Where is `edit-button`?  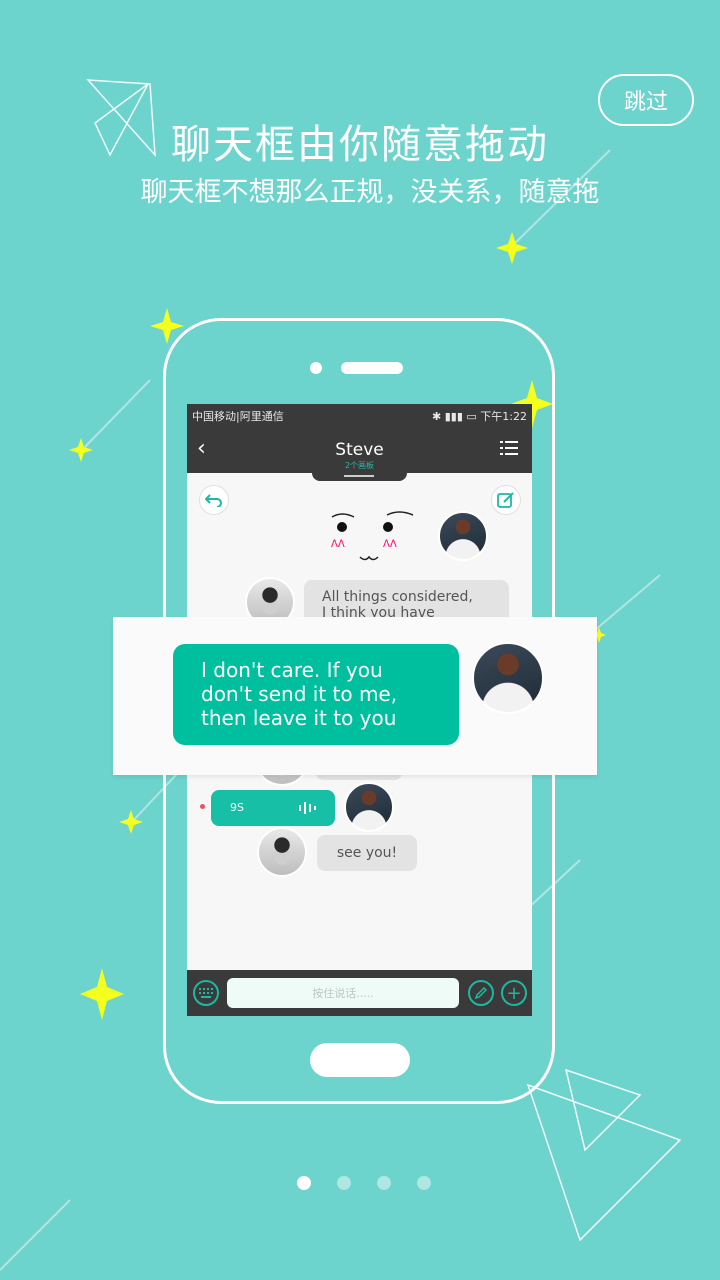
edit-button is located at coordinates (506, 500).